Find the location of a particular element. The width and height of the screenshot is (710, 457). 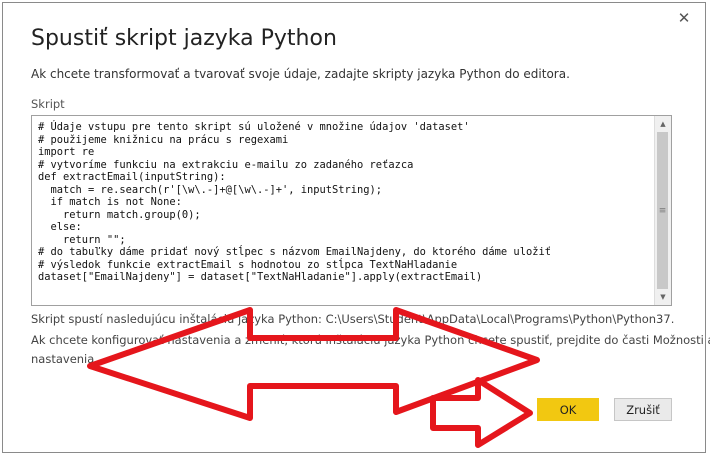

ok-button: OK is located at coordinates (568, 409).